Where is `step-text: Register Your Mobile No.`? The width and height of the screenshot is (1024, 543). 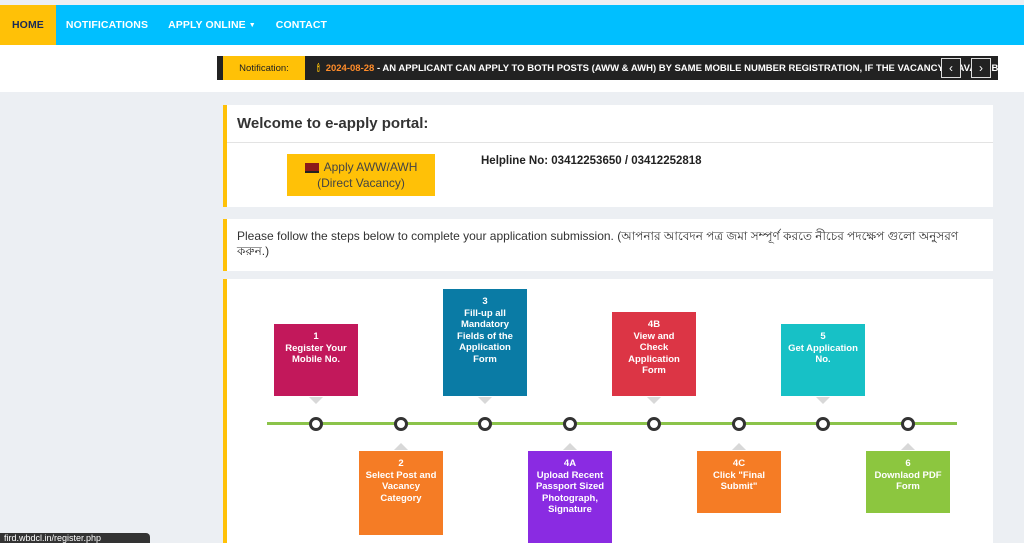 step-text: Register Your Mobile No. is located at coordinates (316, 354).